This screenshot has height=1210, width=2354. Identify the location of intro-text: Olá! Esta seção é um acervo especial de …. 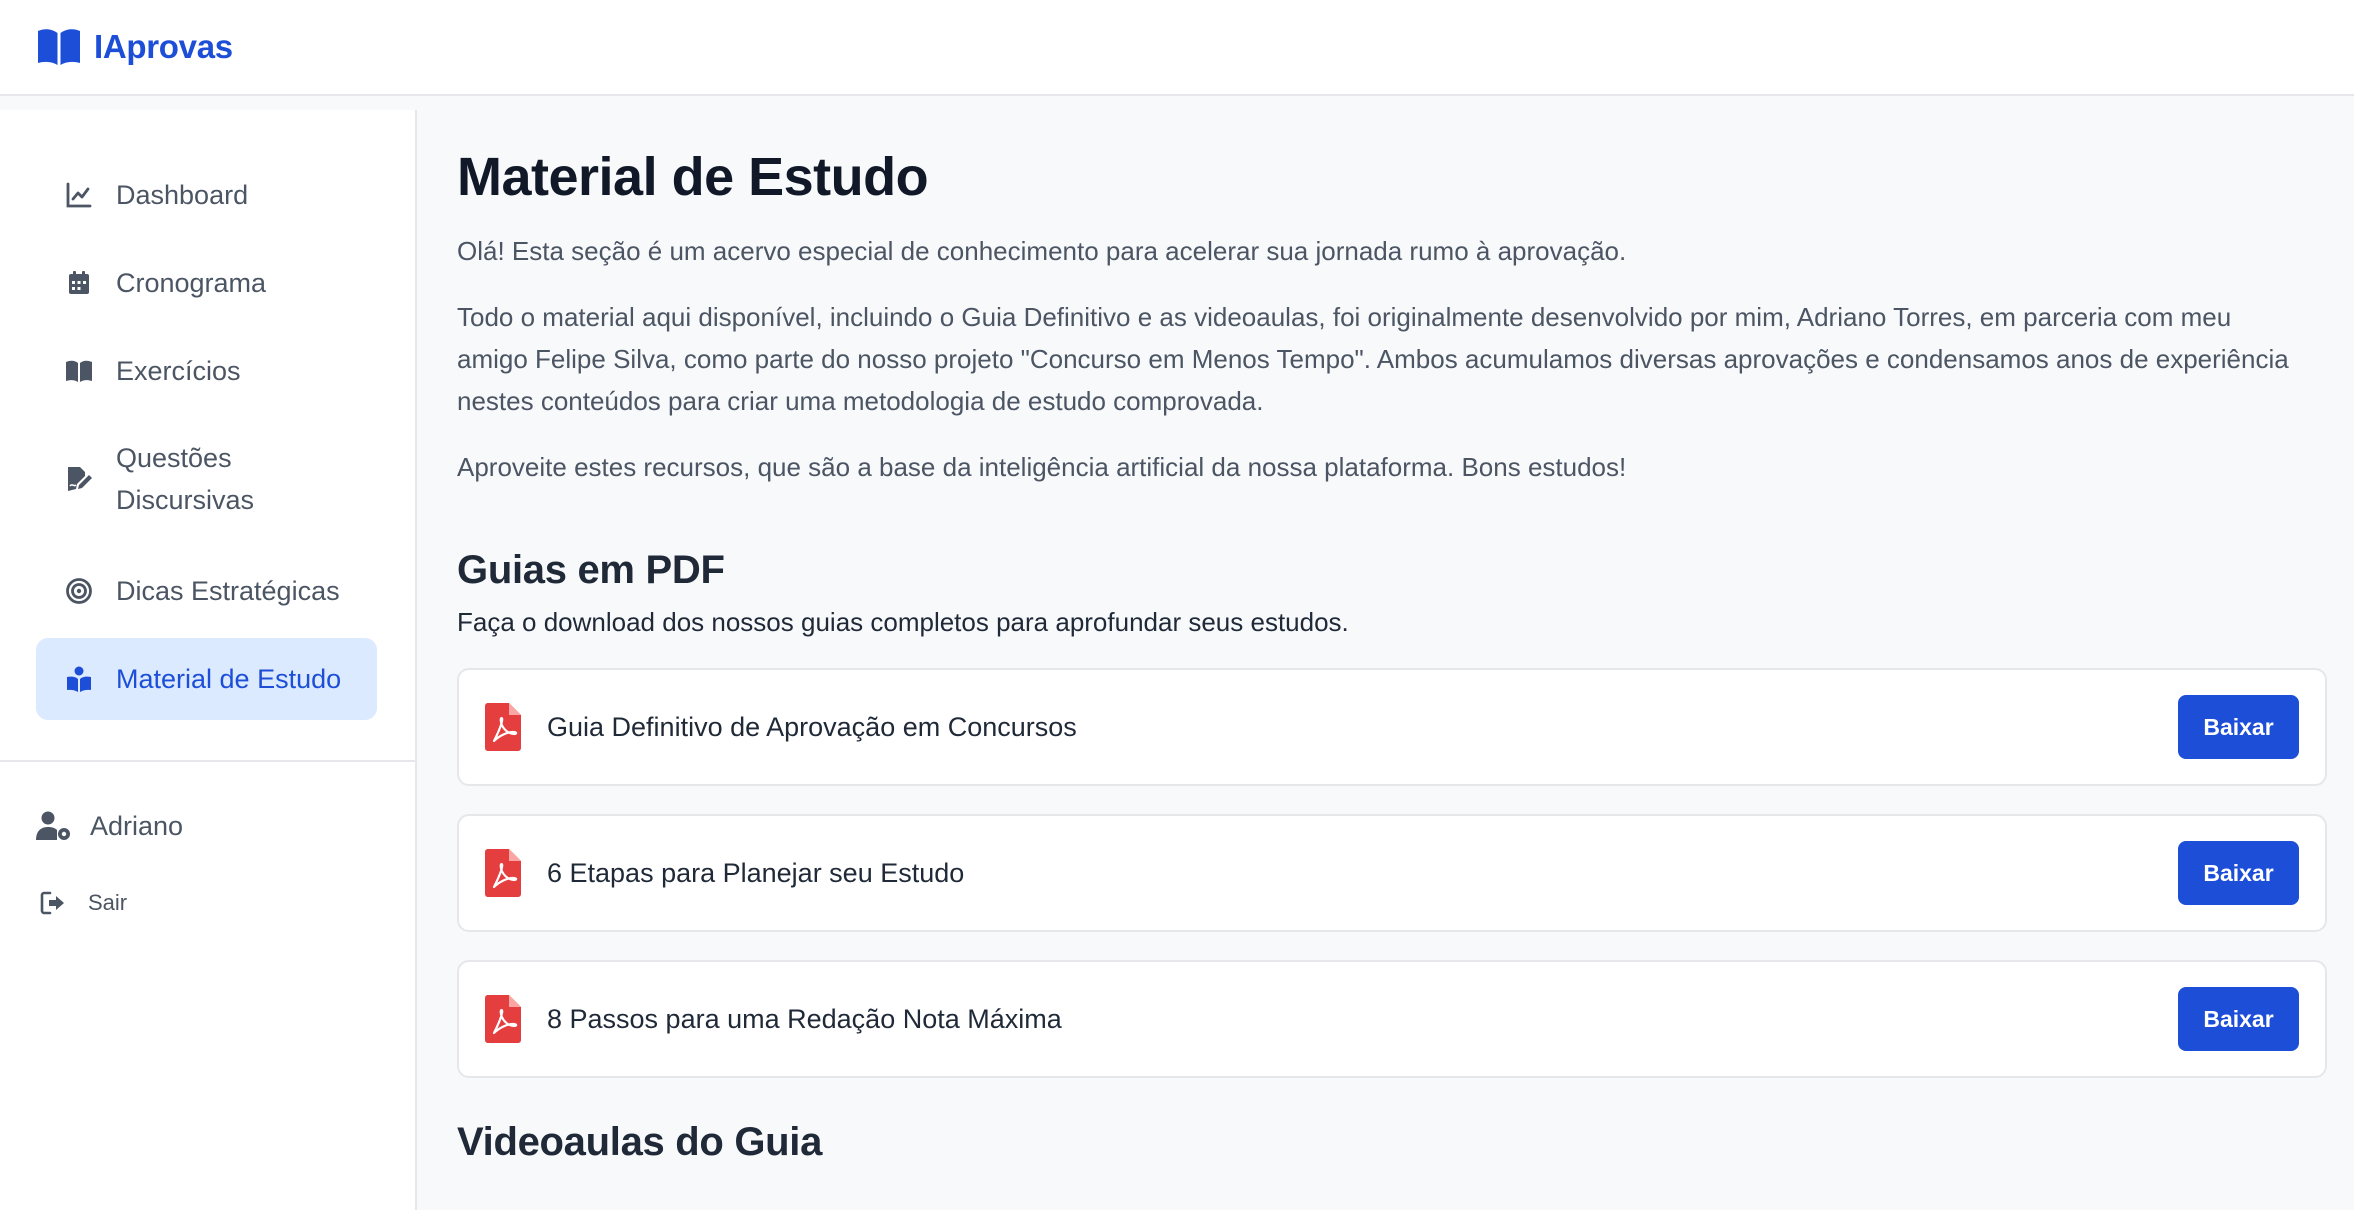
(1042, 251).